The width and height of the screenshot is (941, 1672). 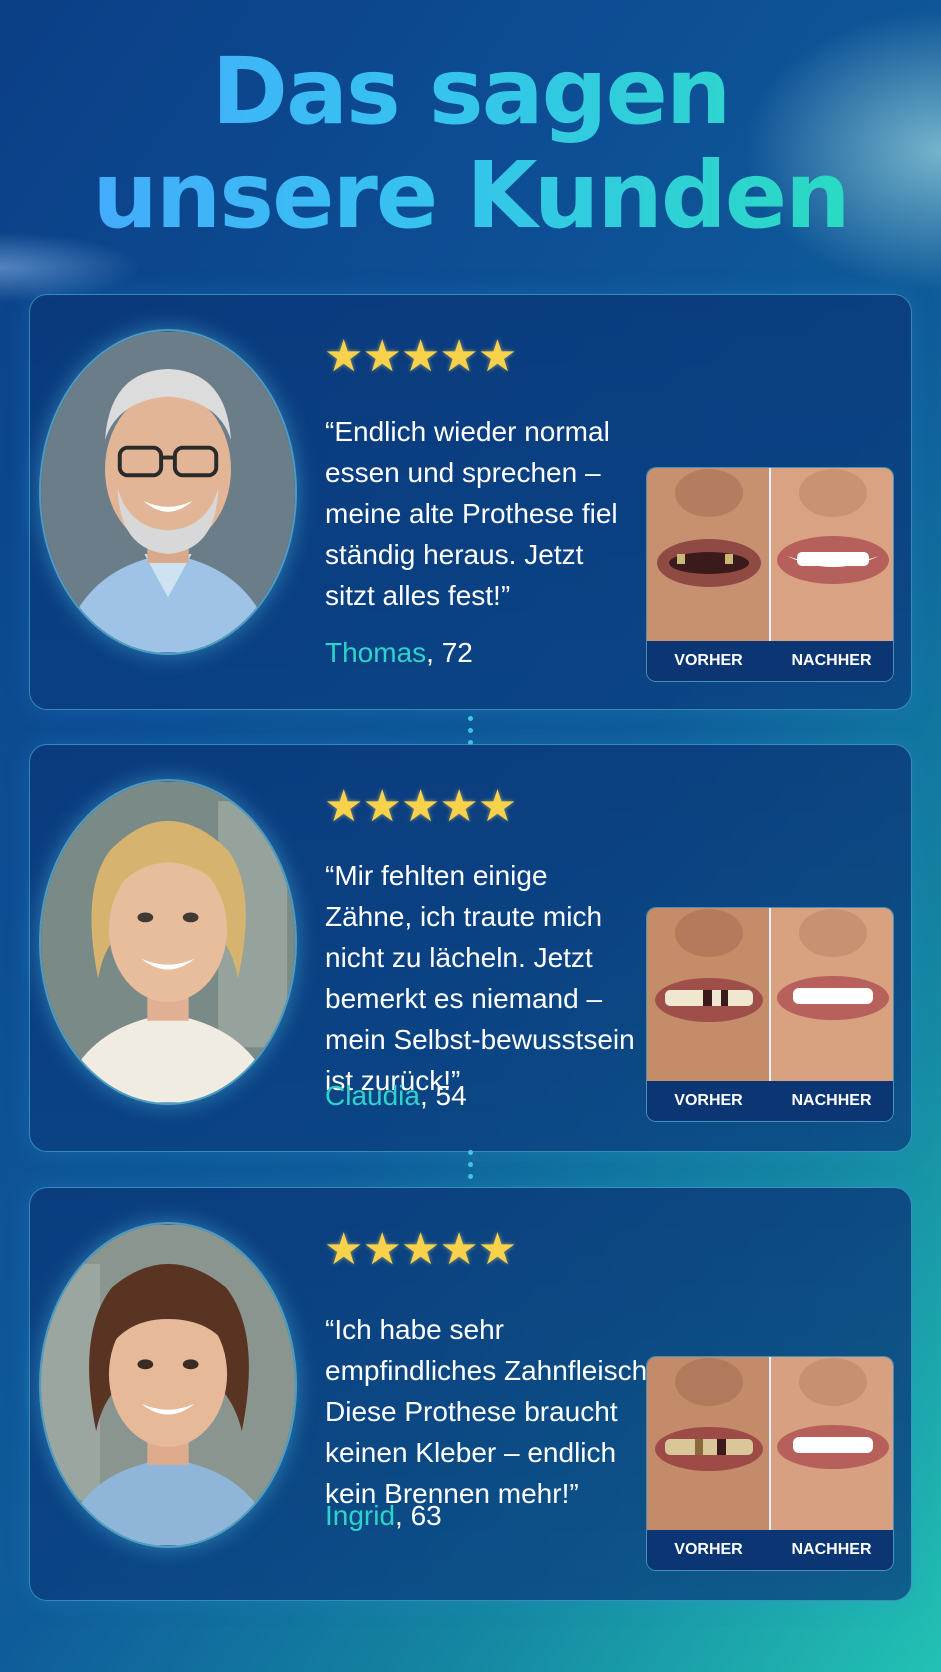 I want to click on customer-name-age: Claudia, 54, so click(x=396, y=1096).